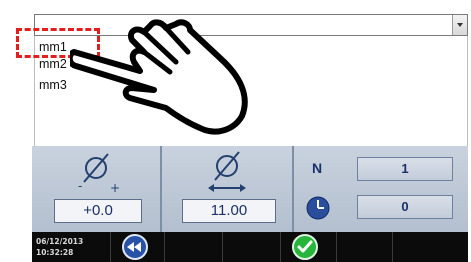  Describe the element at coordinates (318, 208) in the screenshot. I see `clock-icon` at that location.